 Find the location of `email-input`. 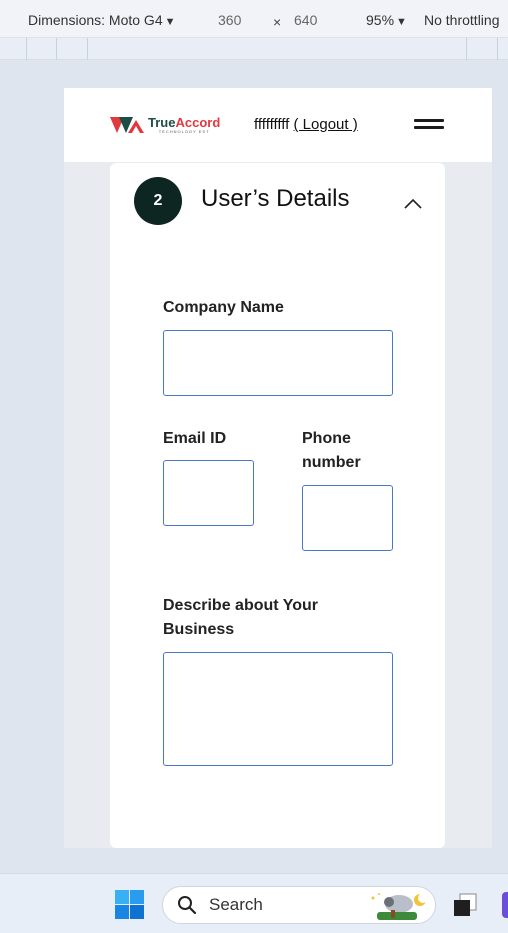

email-input is located at coordinates (208, 493).